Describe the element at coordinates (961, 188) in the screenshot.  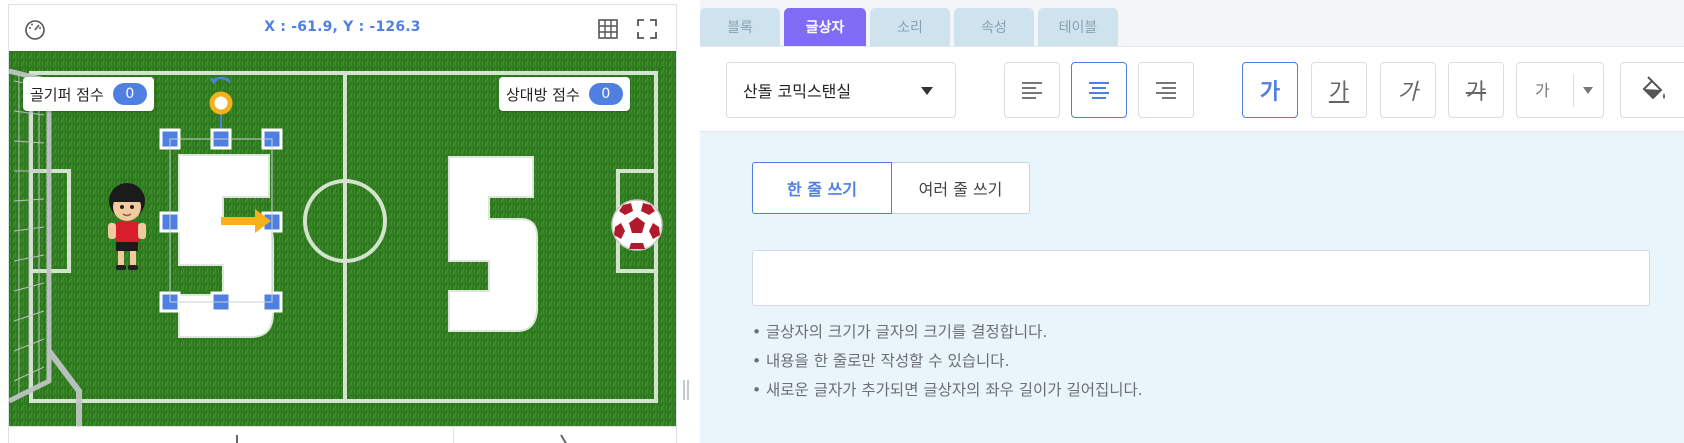
I see `multi-line-mode-button: 여러 줄 쓰기` at that location.